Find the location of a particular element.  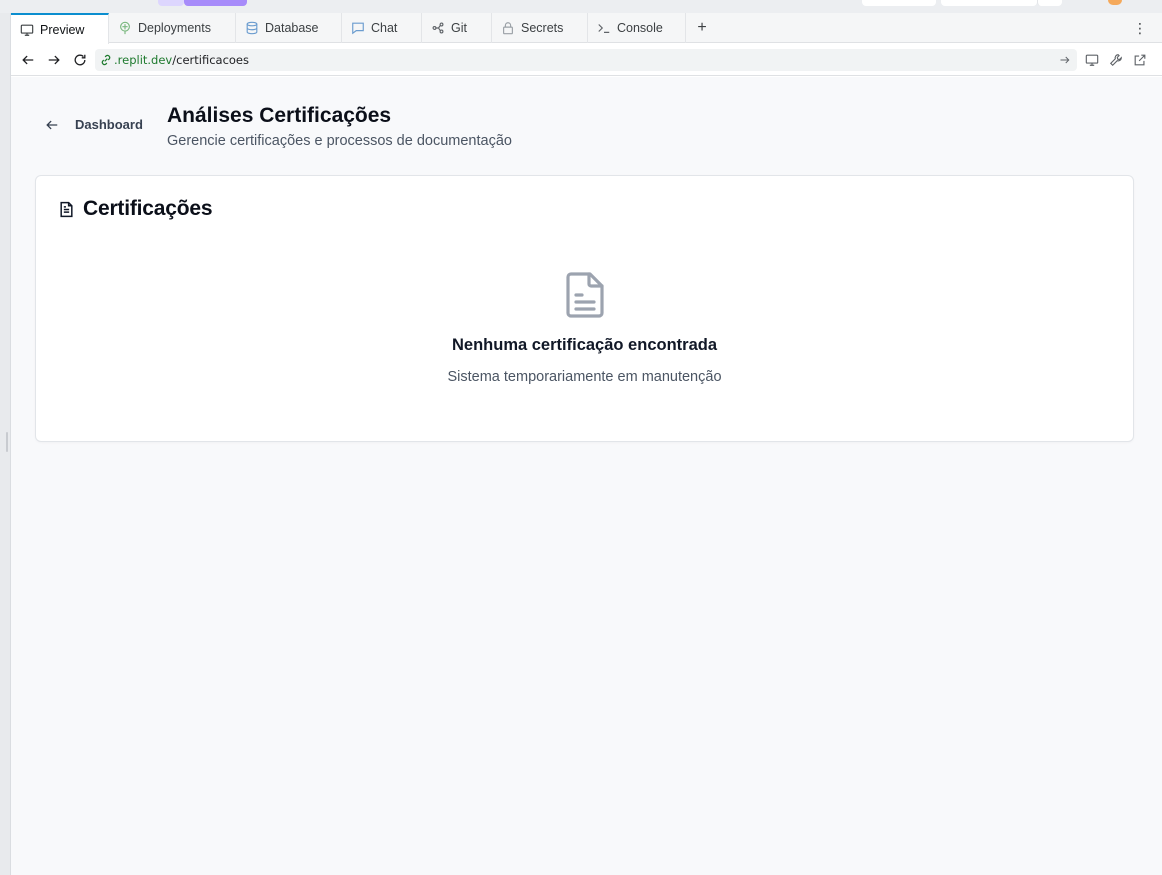

database-icon is located at coordinates (252, 28).